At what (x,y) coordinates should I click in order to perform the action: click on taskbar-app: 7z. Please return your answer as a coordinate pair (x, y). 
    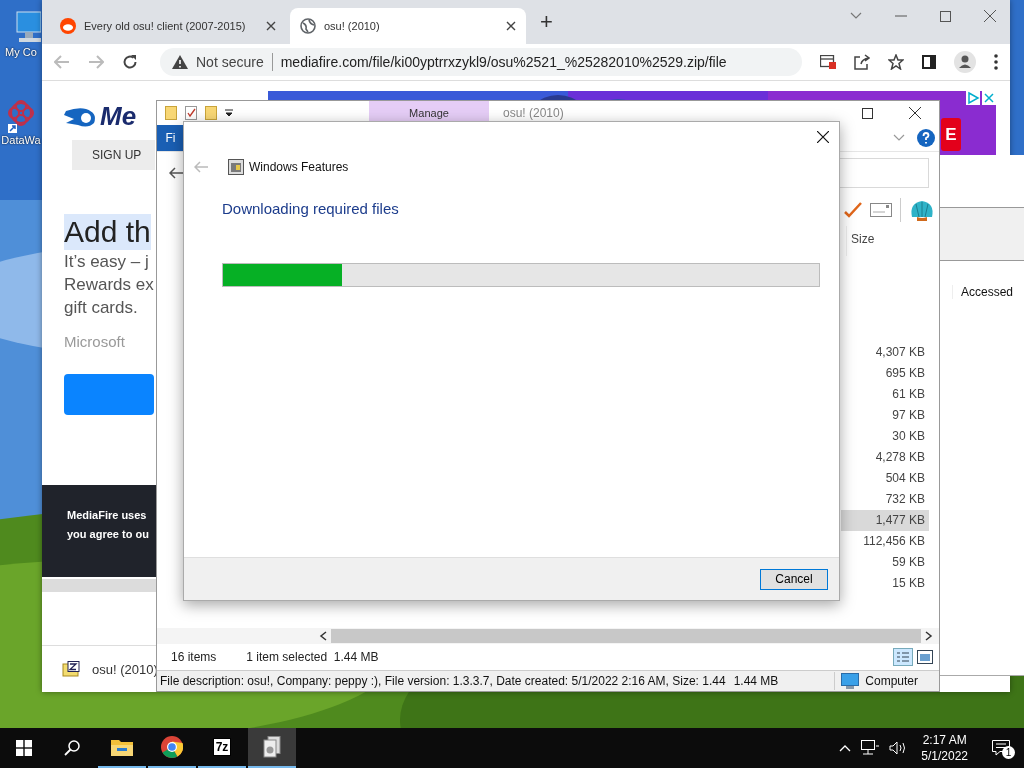
    Looking at the image, I should click on (222, 748).